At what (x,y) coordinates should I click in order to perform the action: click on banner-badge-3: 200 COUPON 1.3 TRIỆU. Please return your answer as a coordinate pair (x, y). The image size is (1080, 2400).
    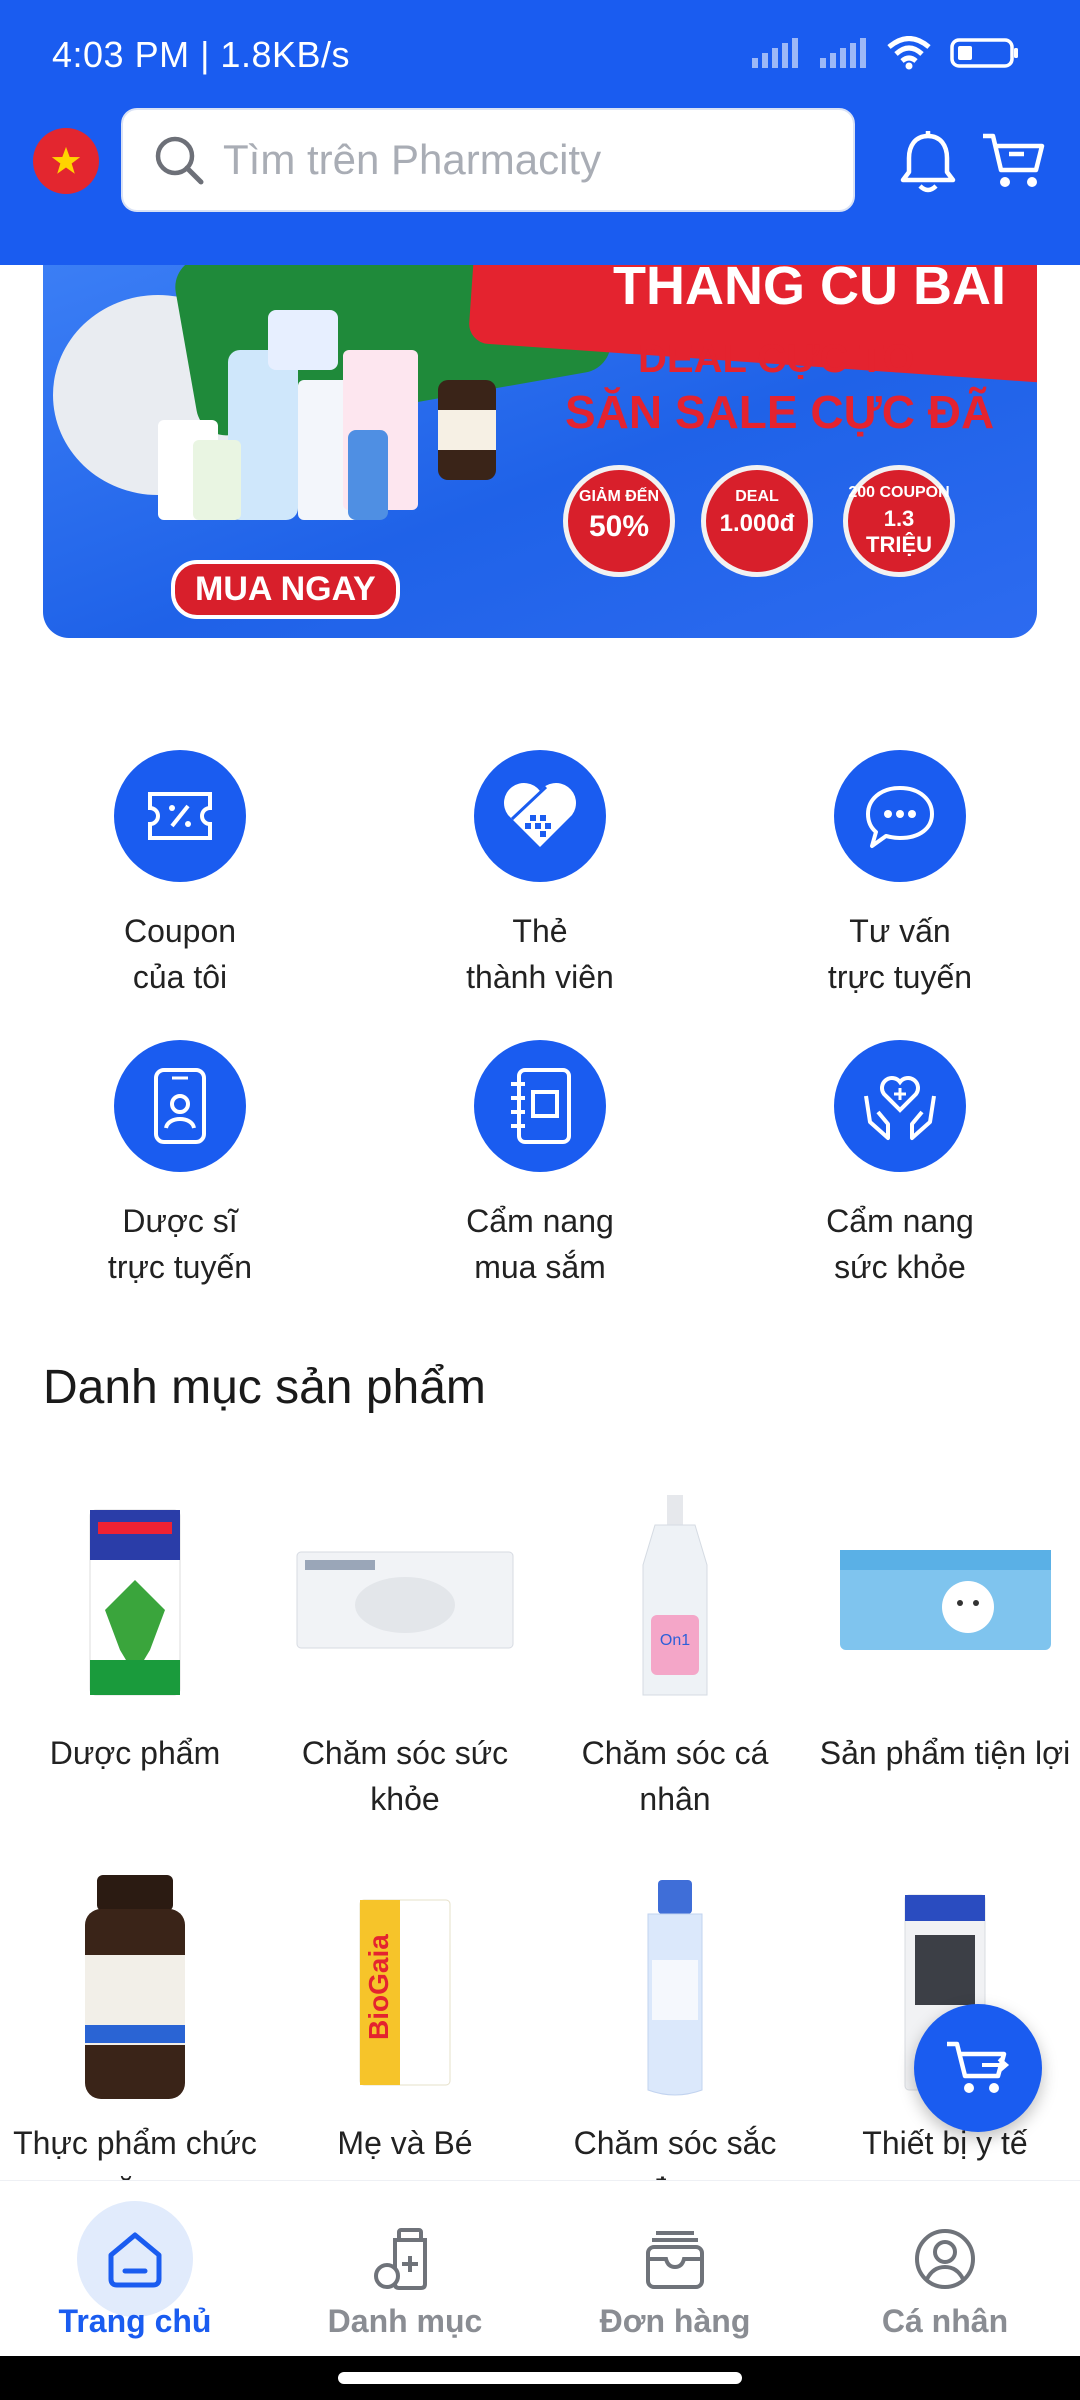
    Looking at the image, I should click on (899, 521).